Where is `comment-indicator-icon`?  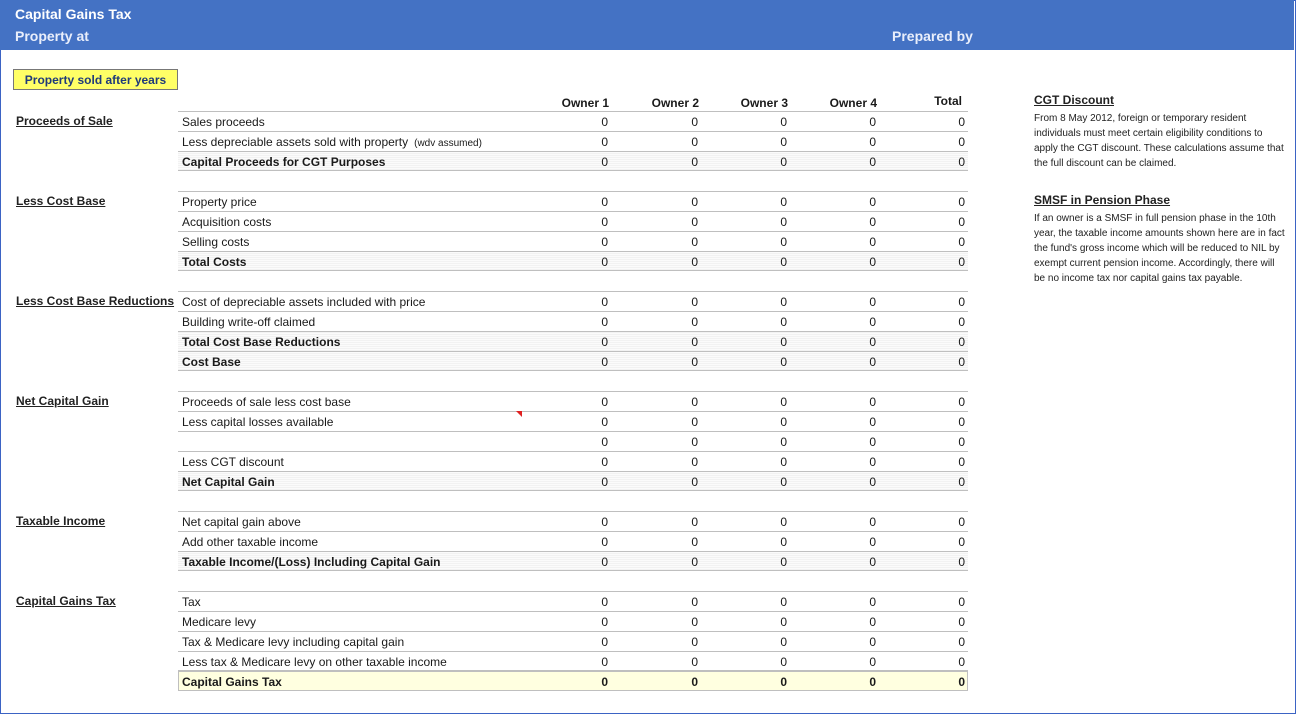
comment-indicator-icon is located at coordinates (519, 414).